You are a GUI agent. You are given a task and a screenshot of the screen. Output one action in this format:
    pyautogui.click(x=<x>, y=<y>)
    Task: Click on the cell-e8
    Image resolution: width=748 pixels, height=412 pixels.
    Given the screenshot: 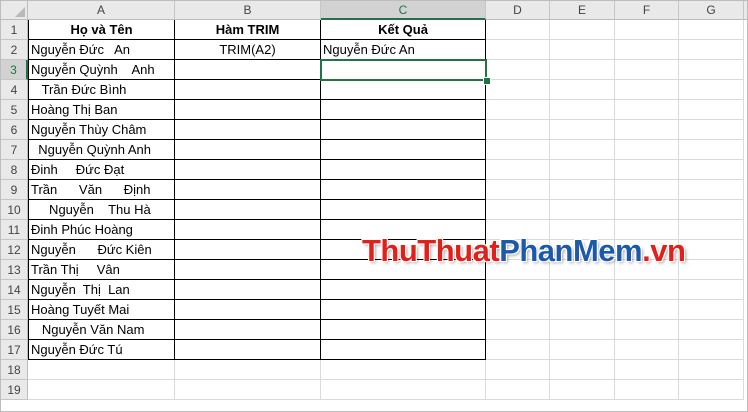 What is the action you would take?
    pyautogui.click(x=582, y=170)
    